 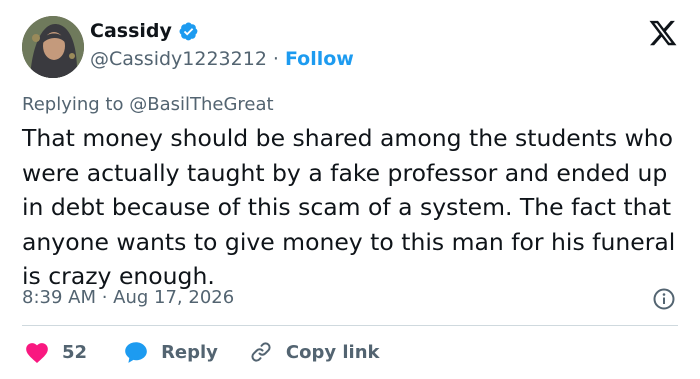 I want to click on author-display-name: Cassidy, so click(x=131, y=31).